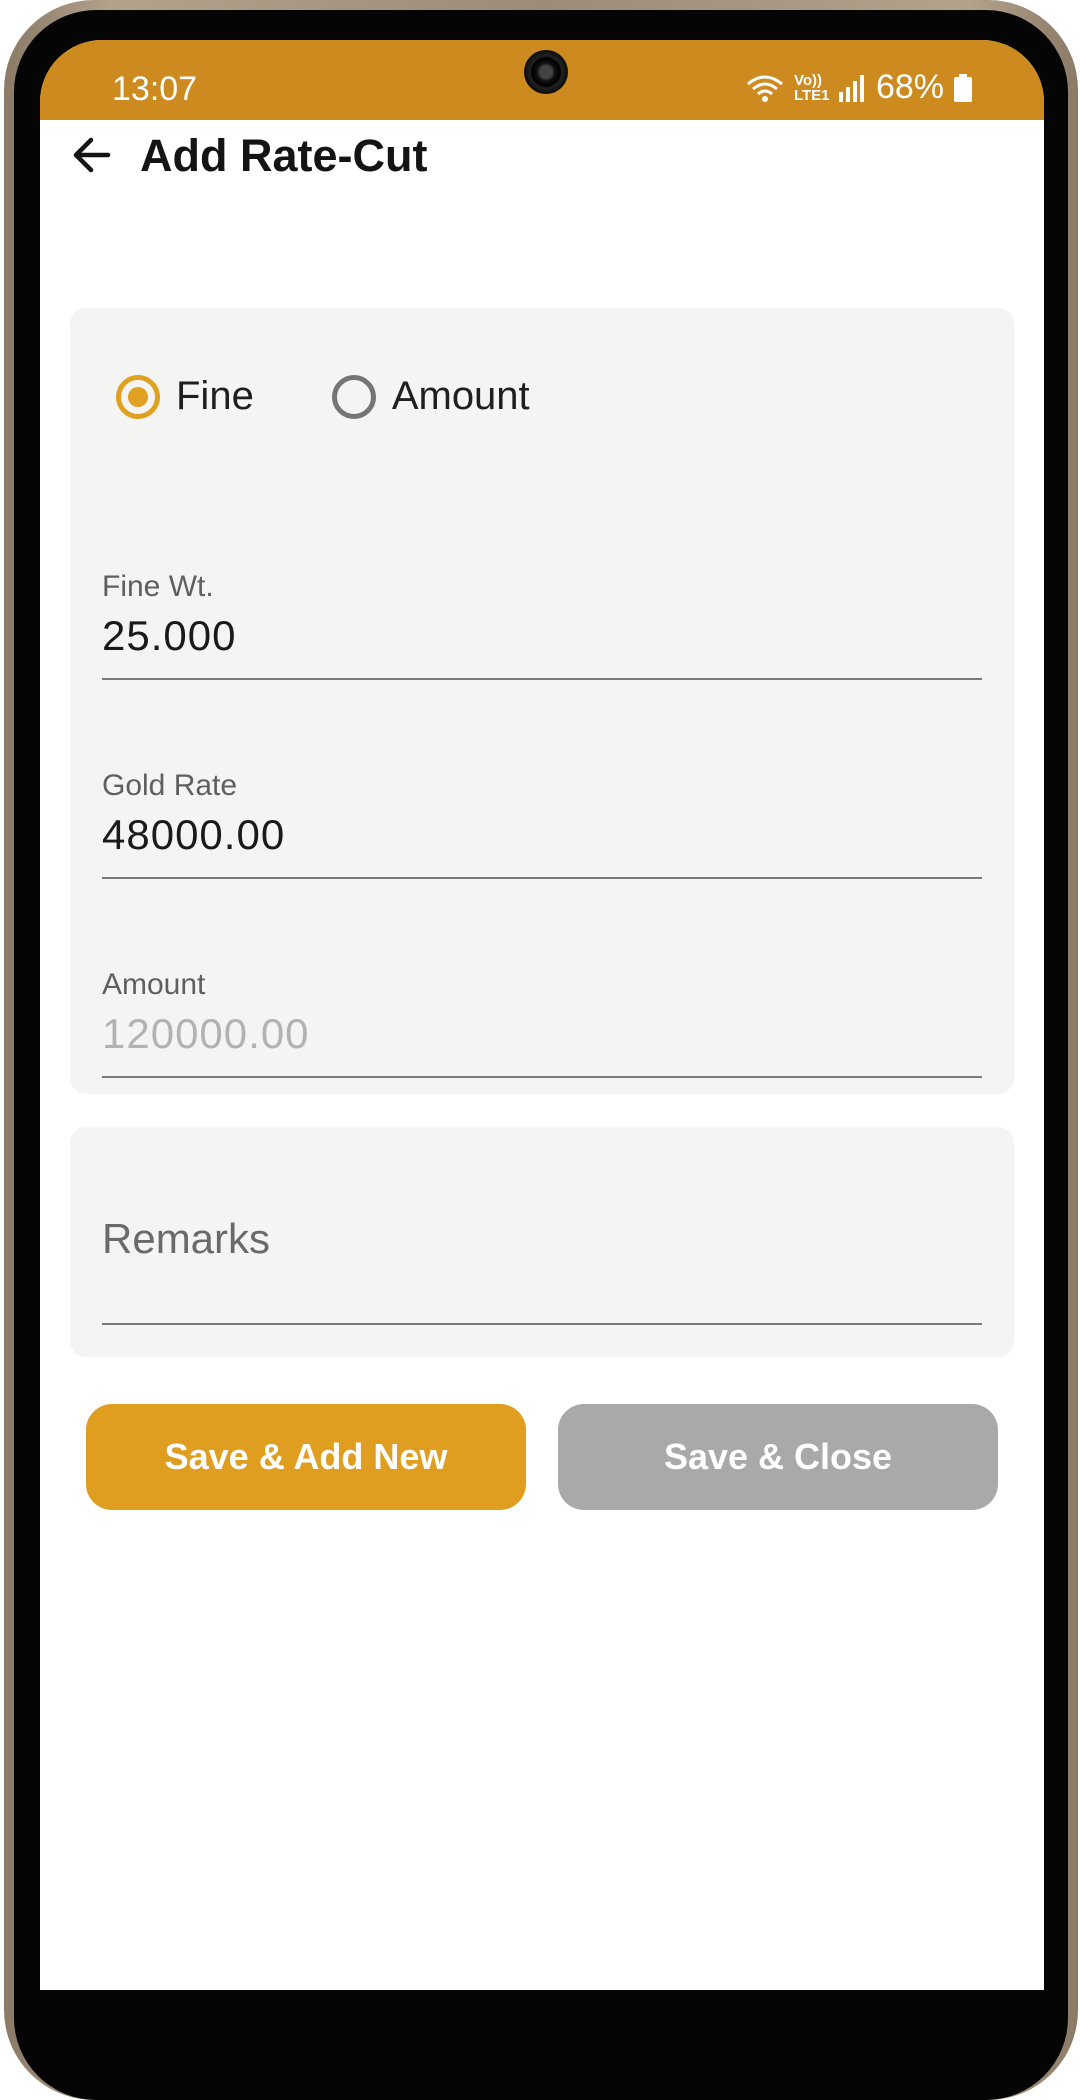 The image size is (1080, 2100). Describe the element at coordinates (542, 1023) in the screenshot. I see `amount-field: Amount 120000.00` at that location.